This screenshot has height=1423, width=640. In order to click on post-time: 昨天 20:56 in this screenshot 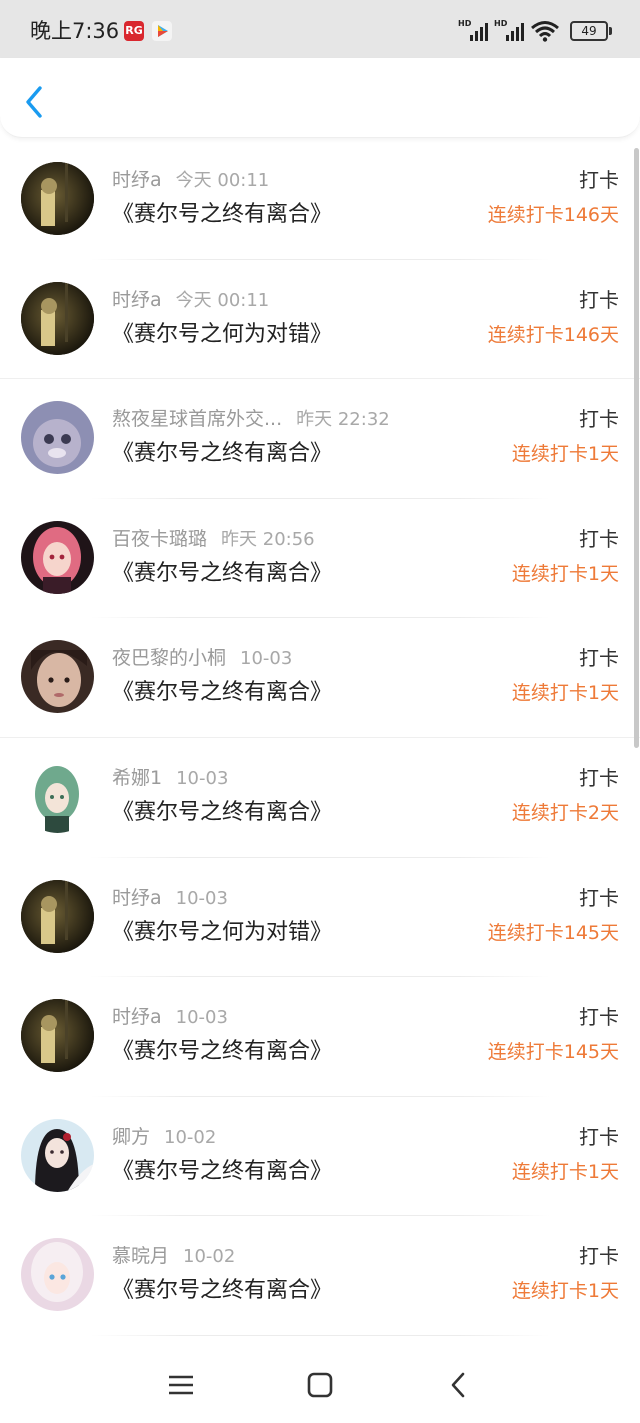, I will do `click(268, 539)`.